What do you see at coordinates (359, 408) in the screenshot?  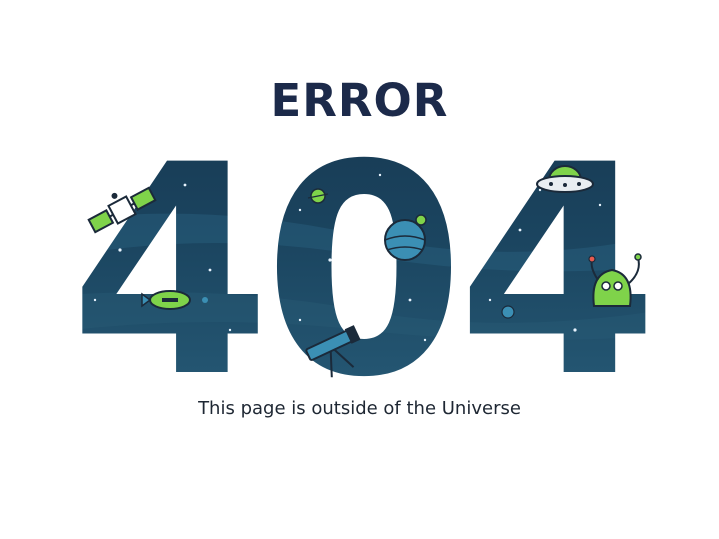 I see `error-message: This page is outside of the Universe` at bounding box center [359, 408].